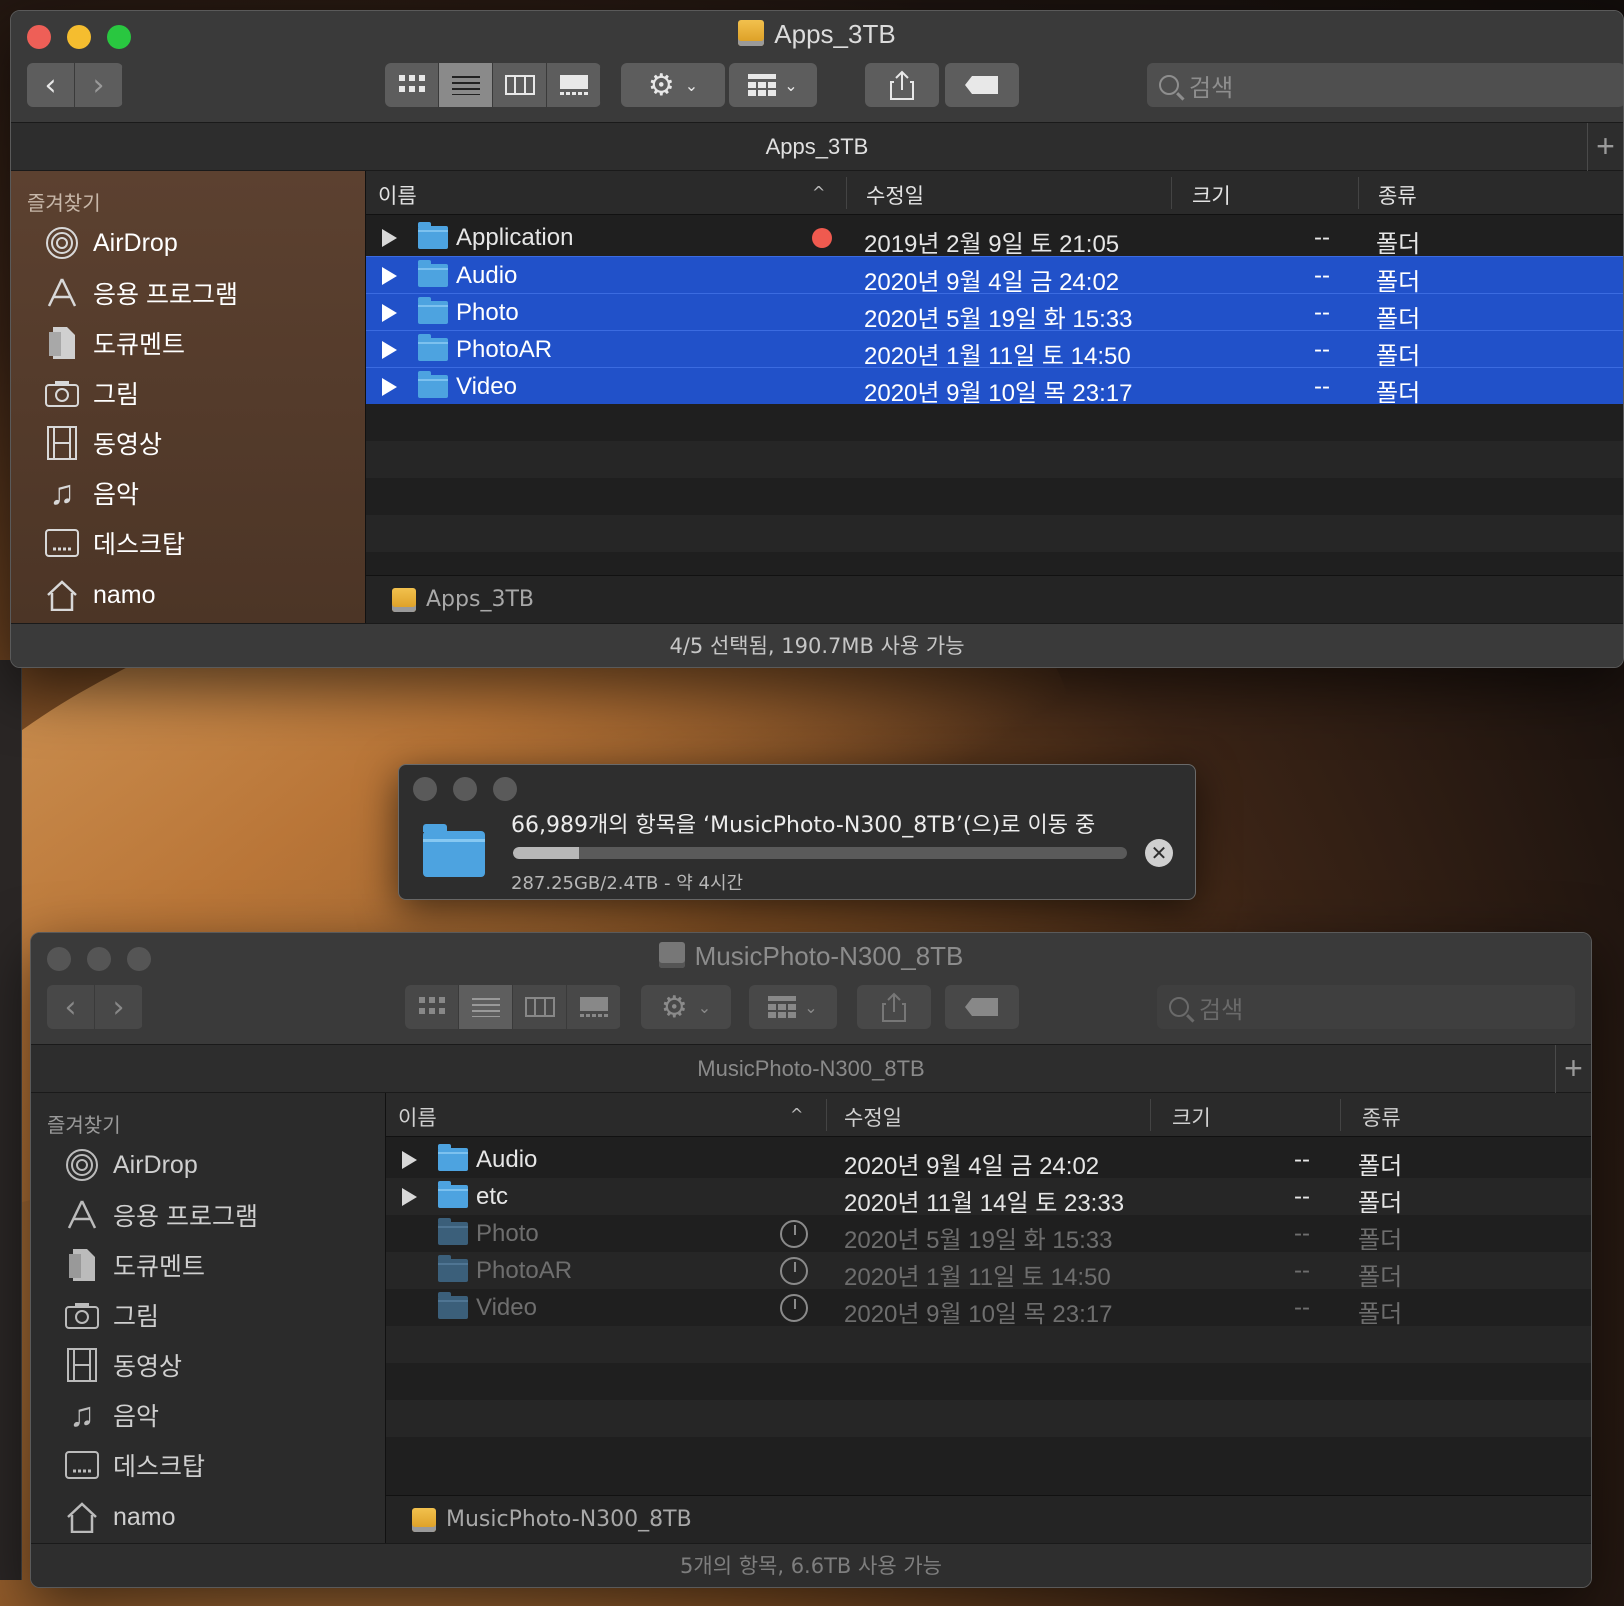 This screenshot has width=1624, height=1606. I want to click on progress-bar, so click(820, 853).